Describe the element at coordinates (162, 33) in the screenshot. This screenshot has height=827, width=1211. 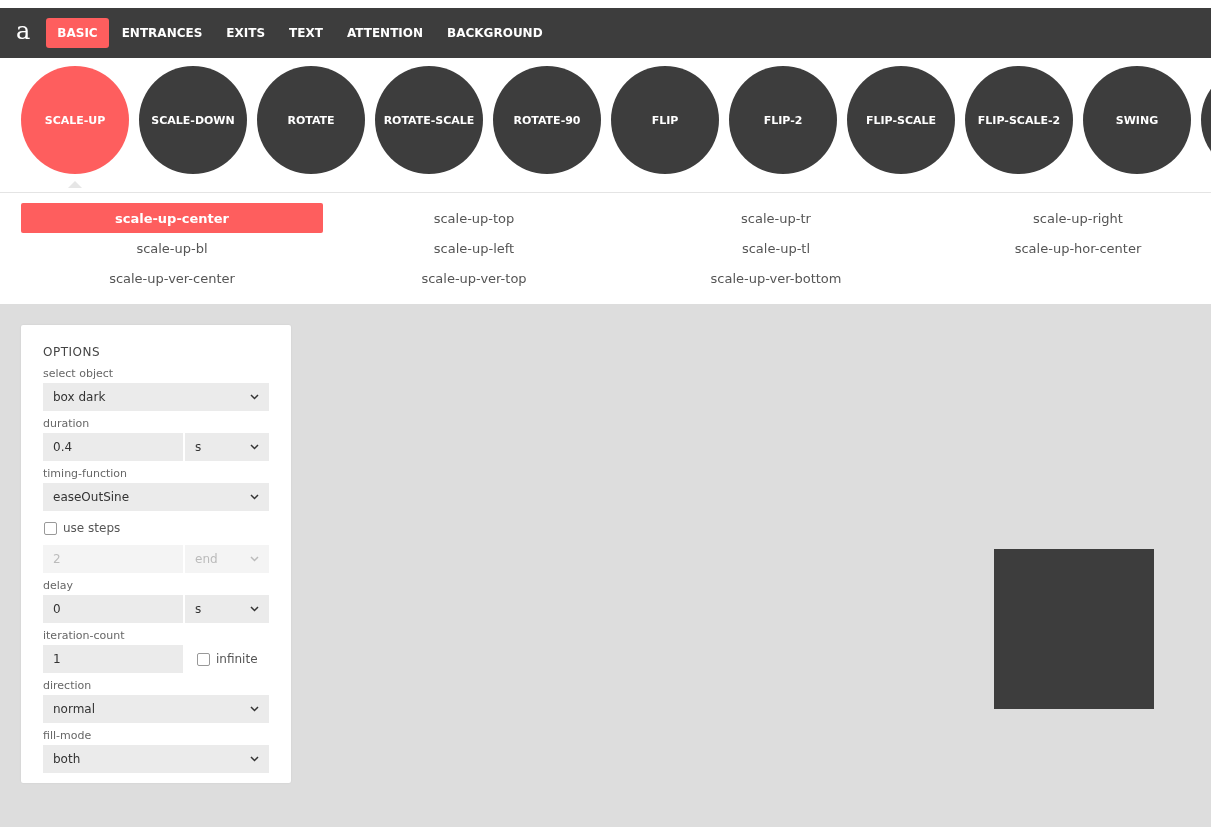
I see `nav-tab: ENTRANCES` at that location.